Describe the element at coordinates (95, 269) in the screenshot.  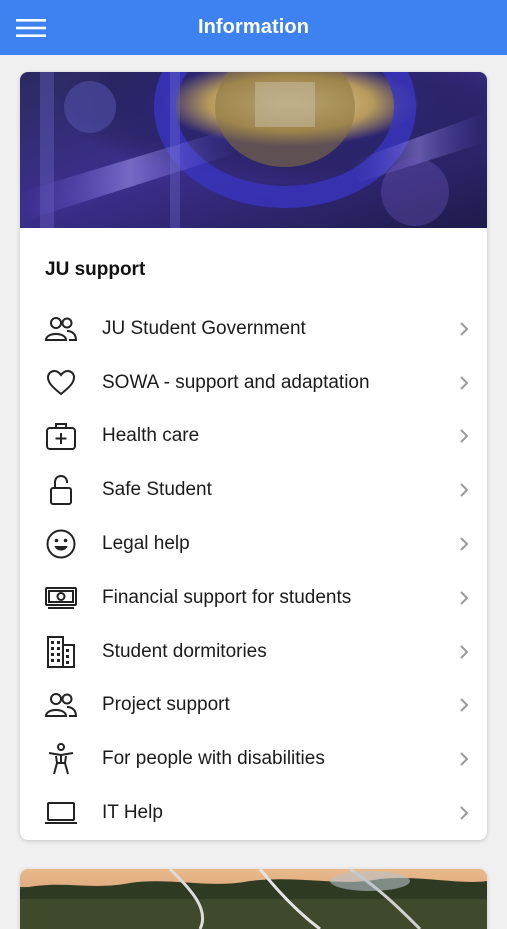
I see `section-title: JU support` at that location.